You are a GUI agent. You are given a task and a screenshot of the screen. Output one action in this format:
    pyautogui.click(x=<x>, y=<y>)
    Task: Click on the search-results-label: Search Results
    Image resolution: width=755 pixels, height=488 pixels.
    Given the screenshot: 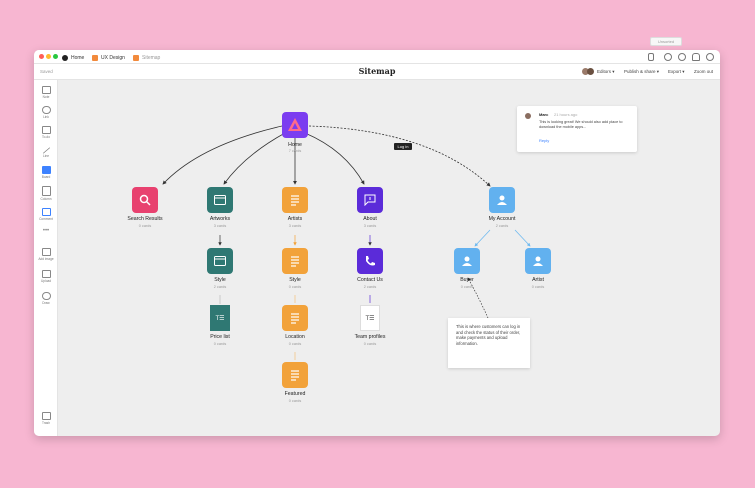 What is the action you would take?
    pyautogui.click(x=145, y=219)
    